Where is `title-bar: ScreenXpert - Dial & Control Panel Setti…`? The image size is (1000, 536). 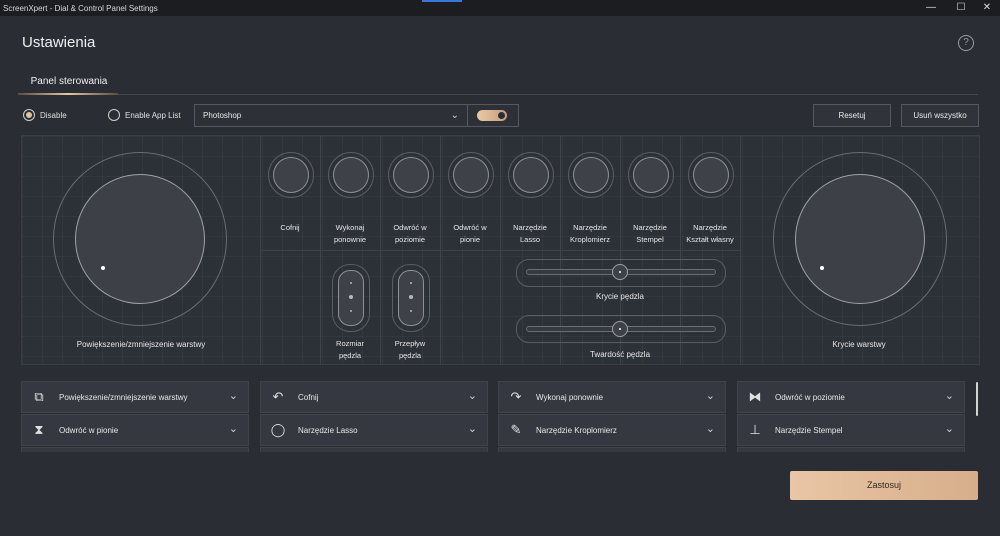
title-bar: ScreenXpert - Dial & Control Panel Setti… is located at coordinates (500, 8).